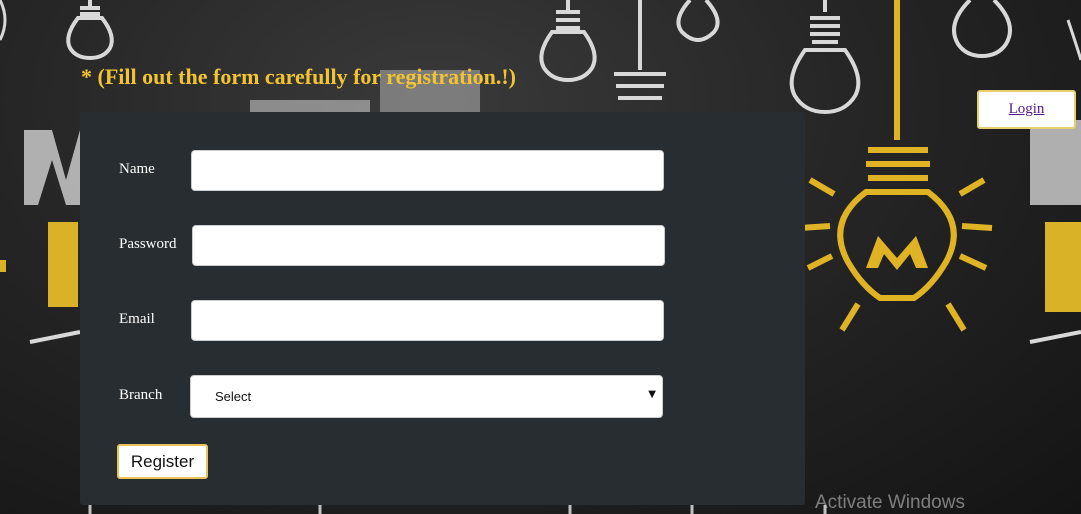 The width and height of the screenshot is (1081, 514). I want to click on branch-selected-value: Select, so click(233, 396).